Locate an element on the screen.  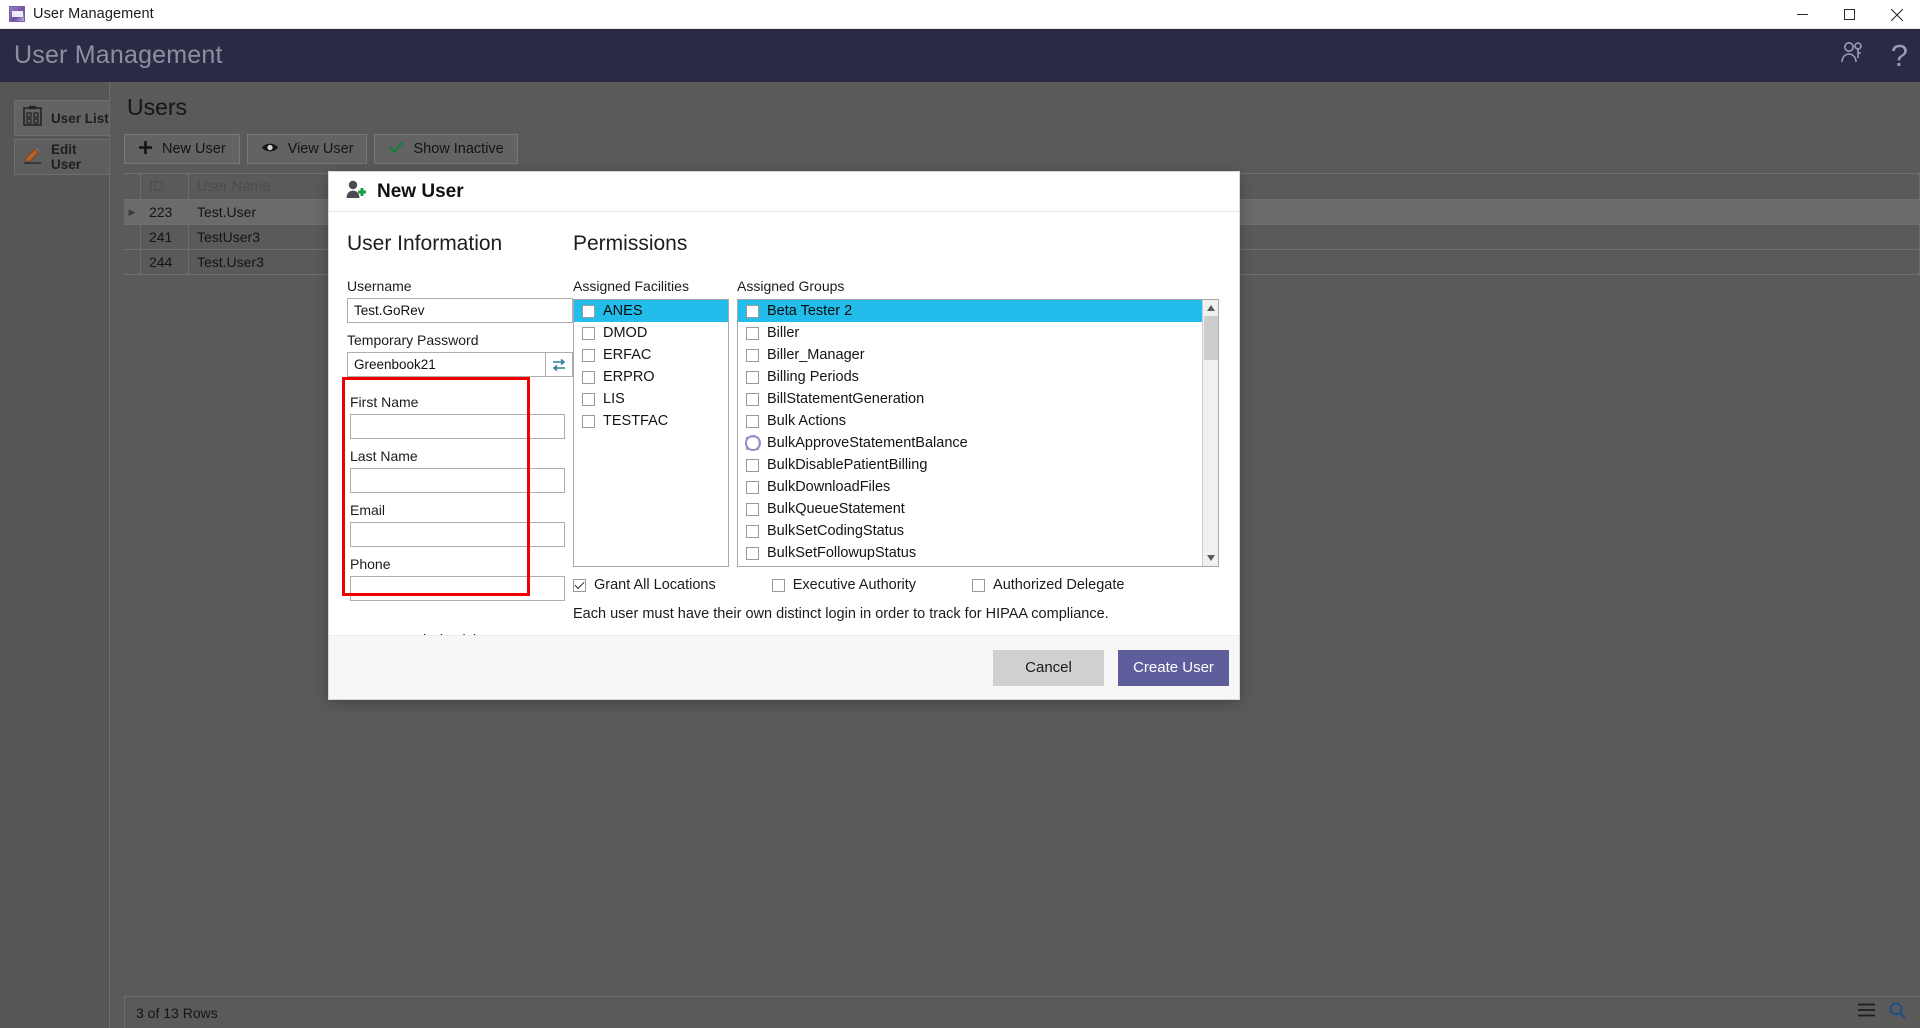
group-label: Bulk Actions is located at coordinates (806, 421).